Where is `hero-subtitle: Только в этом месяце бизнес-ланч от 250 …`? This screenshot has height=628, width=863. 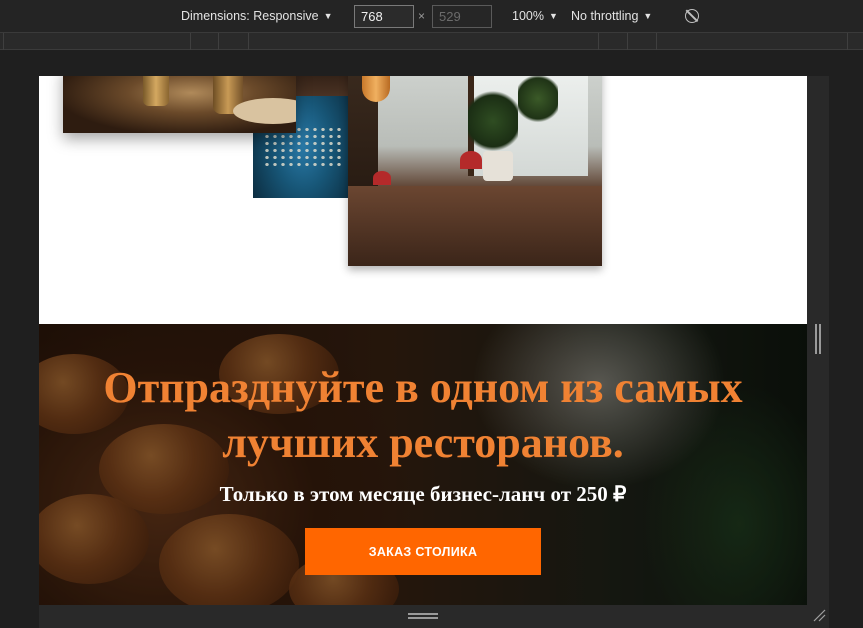
hero-subtitle: Только в этом месяце бизнес-ланч от 250 … is located at coordinates (423, 494).